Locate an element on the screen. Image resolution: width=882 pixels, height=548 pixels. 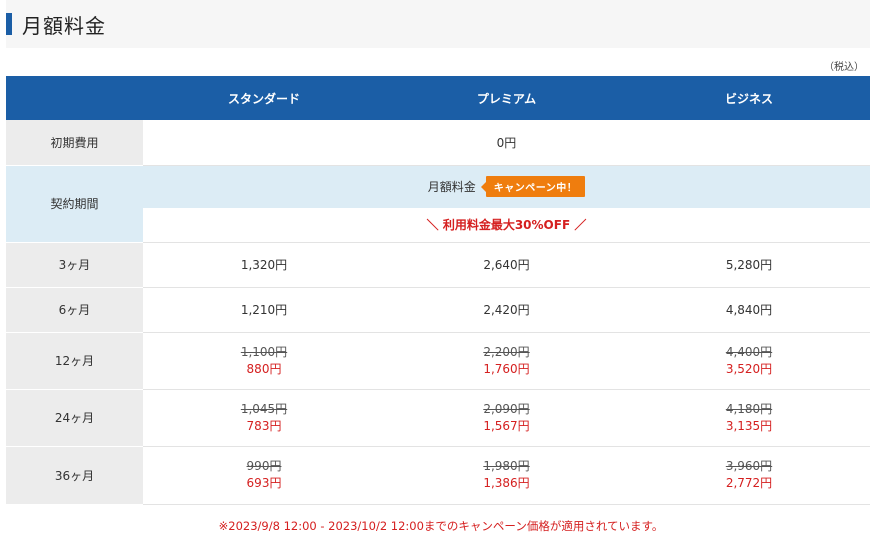
section-header: 月額料金 is located at coordinates (438, 24).